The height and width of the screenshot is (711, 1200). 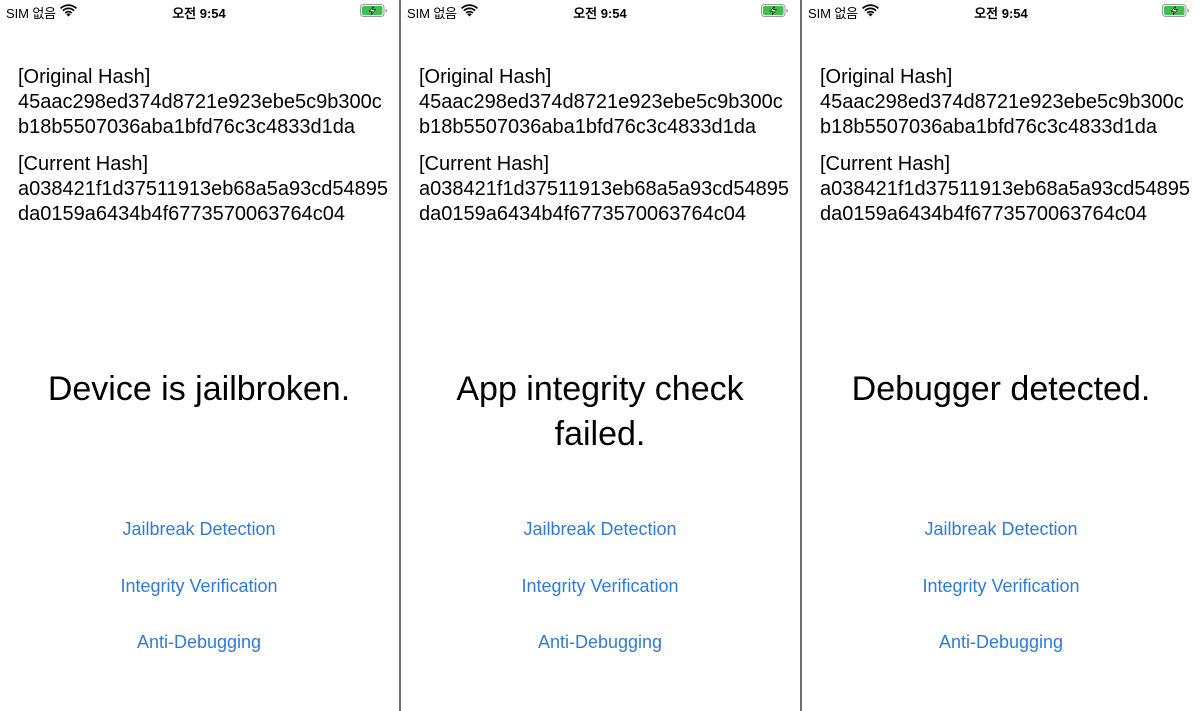 I want to click on result-message: Debugger detected., so click(x=1001, y=389).